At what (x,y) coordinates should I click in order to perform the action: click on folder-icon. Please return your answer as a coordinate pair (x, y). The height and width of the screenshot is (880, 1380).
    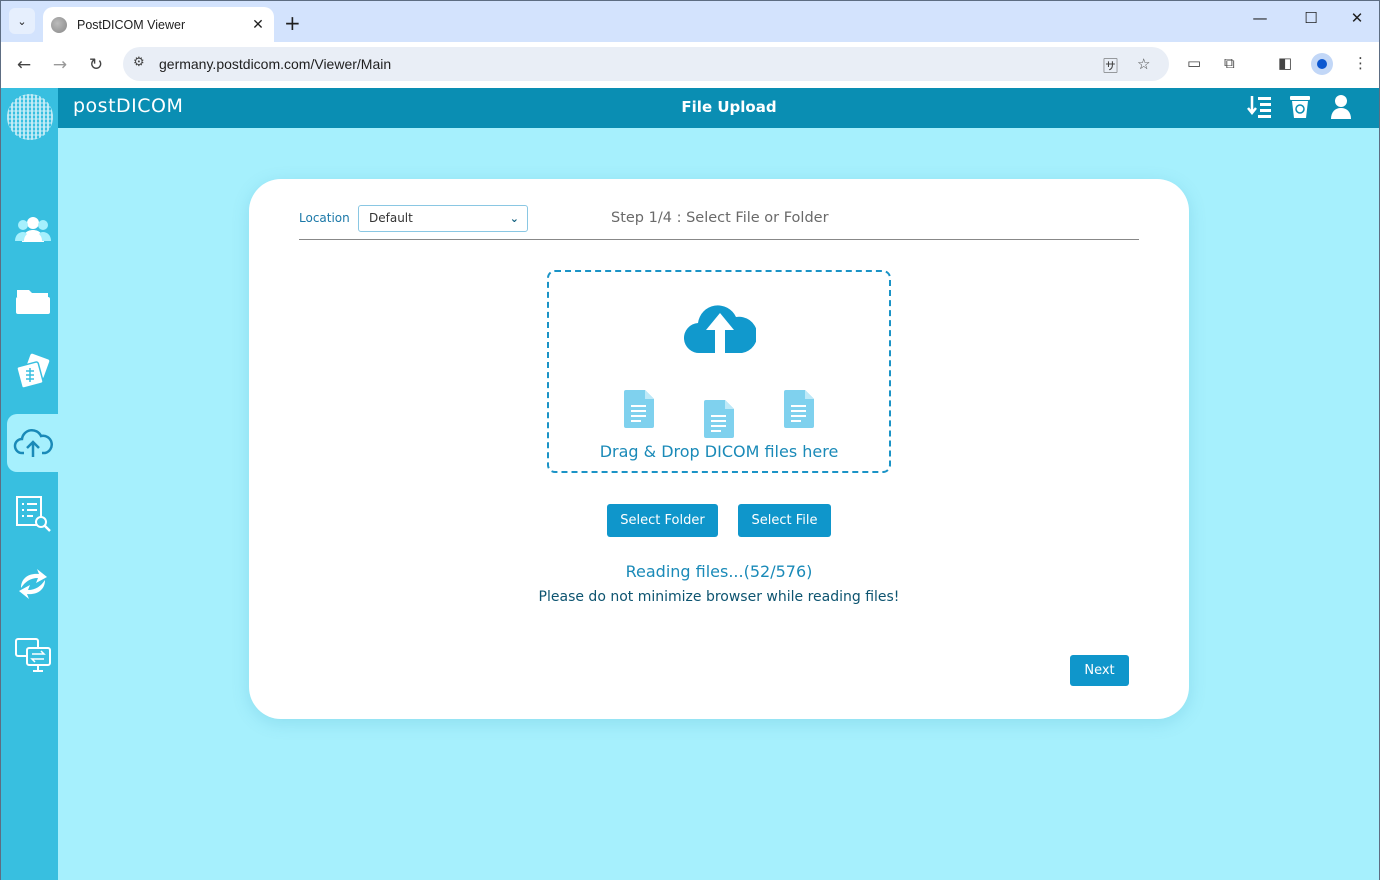
    Looking at the image, I should click on (32, 302).